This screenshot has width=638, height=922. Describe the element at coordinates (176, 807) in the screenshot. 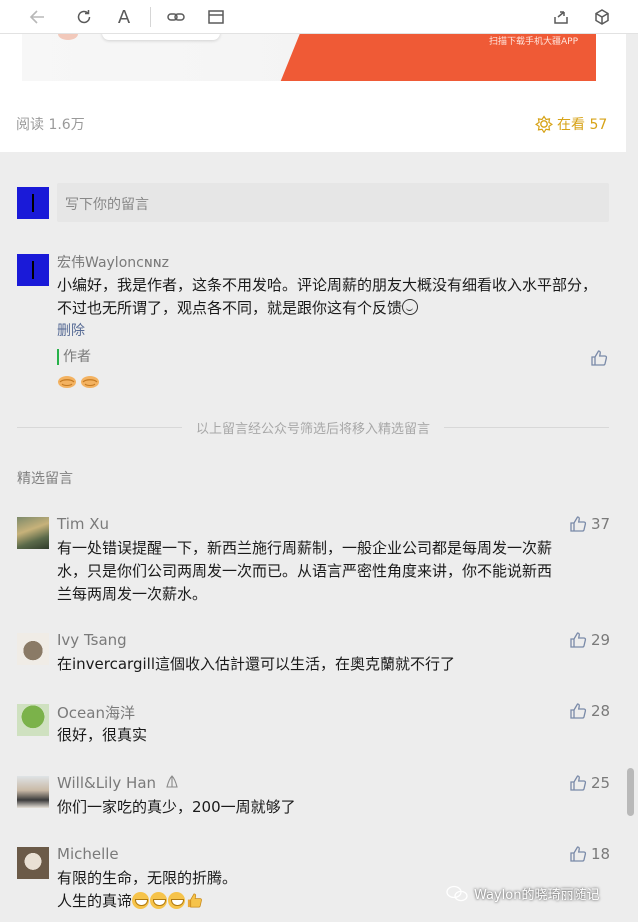

I see `comment-line: 你们一家吃的真少，200一周就够了` at that location.